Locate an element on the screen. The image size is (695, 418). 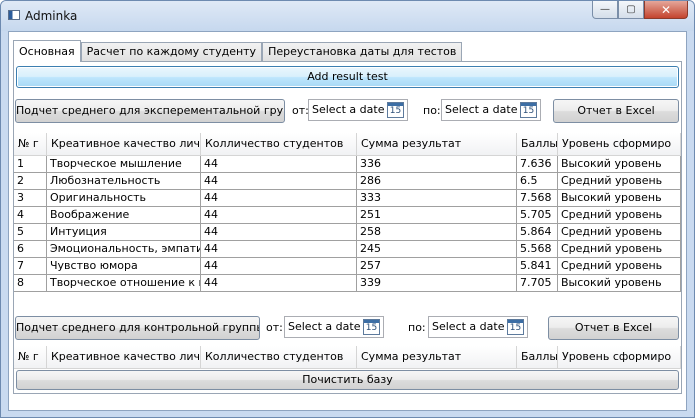
minimize-button: — is located at coordinates (605, 10).